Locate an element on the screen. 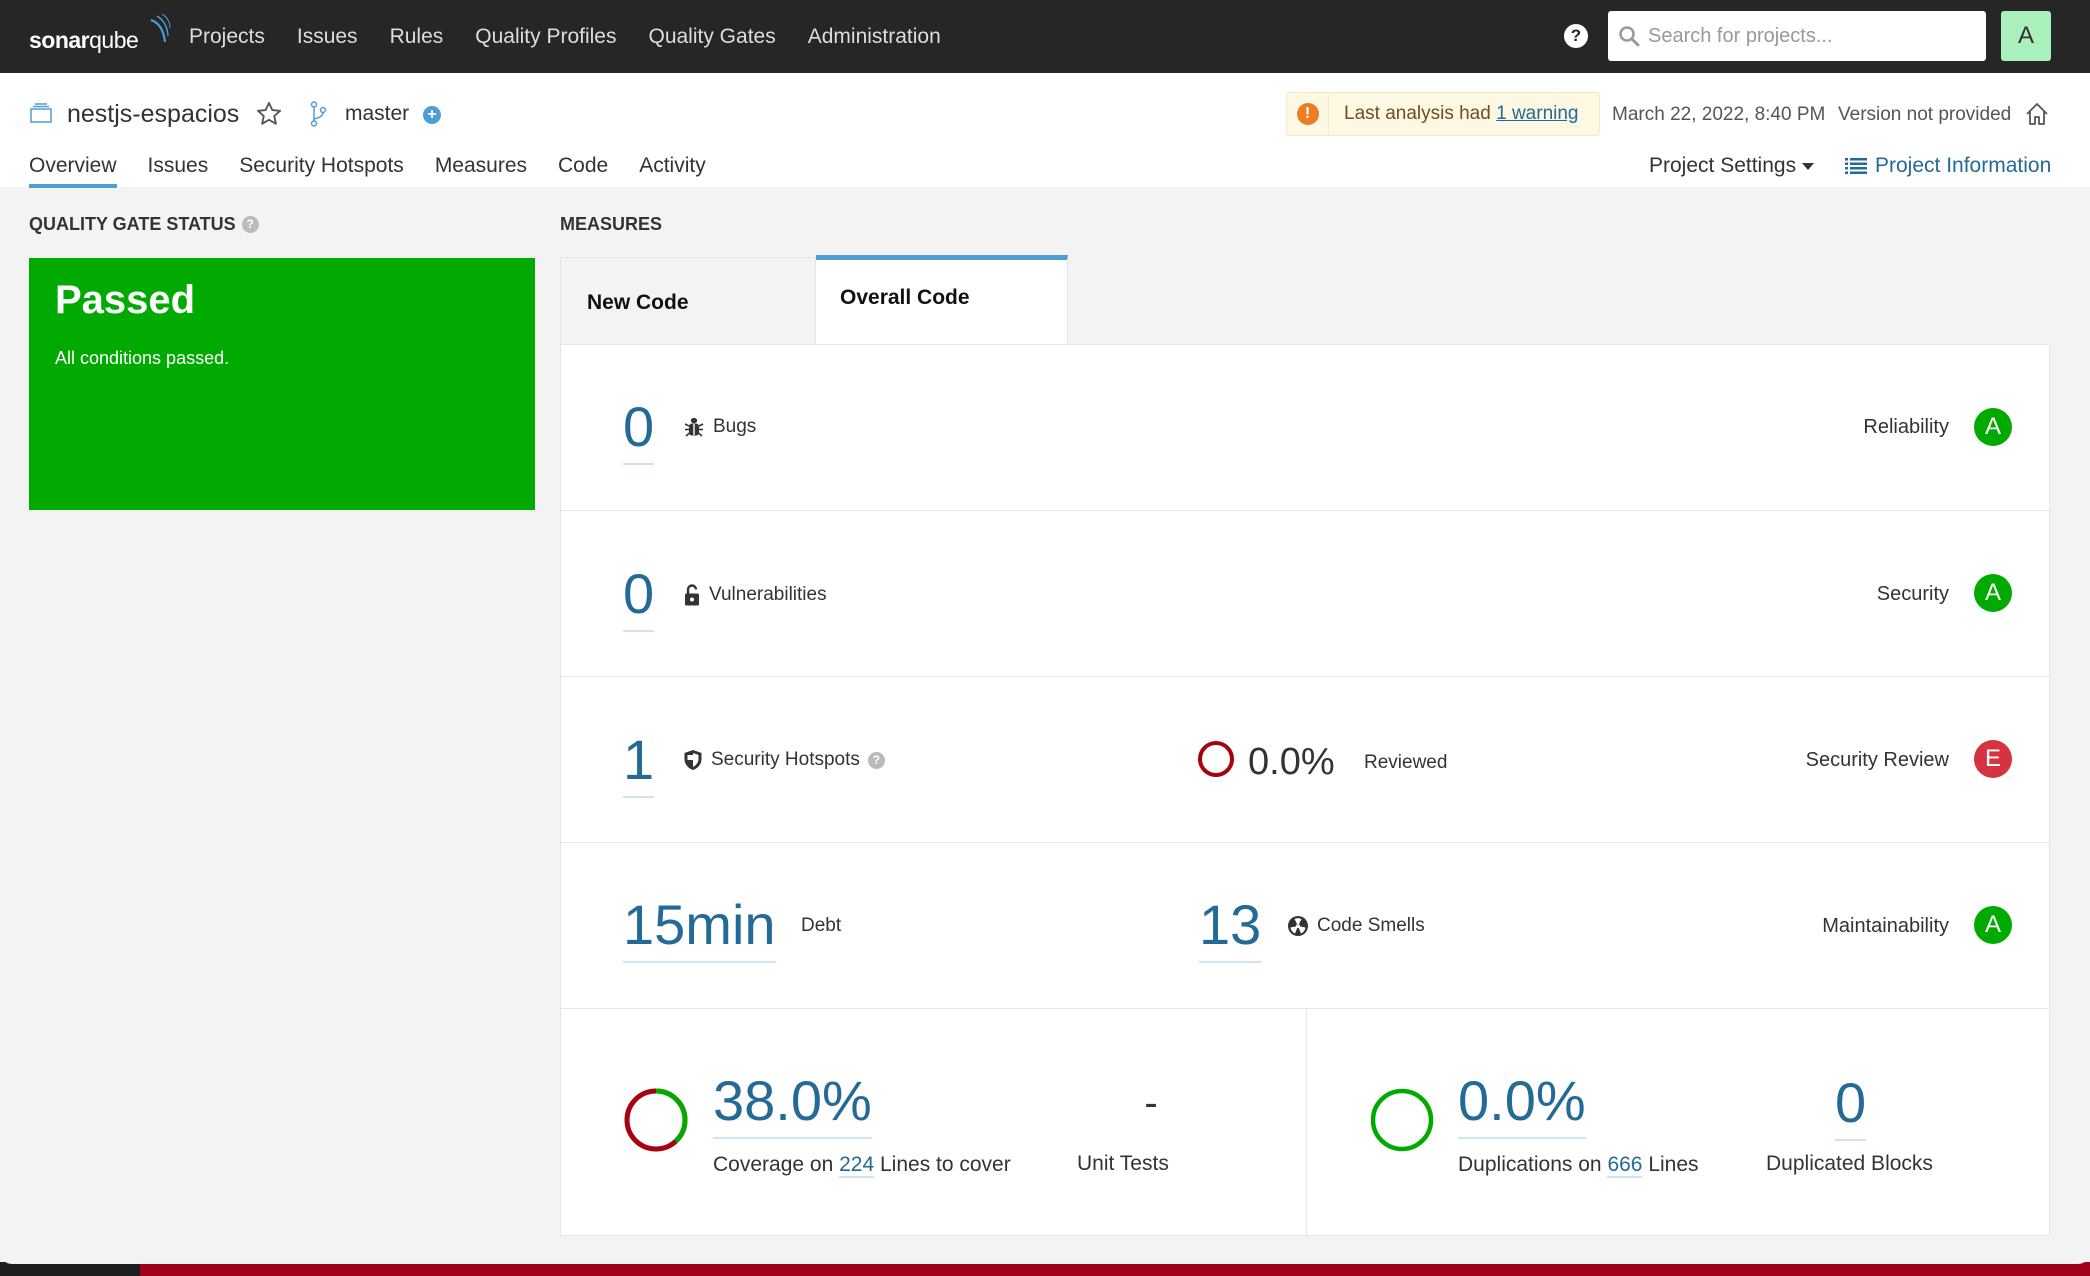 This screenshot has width=2090, height=1276. security-hotspots-label: Security Hotspots ? is located at coordinates (784, 760).